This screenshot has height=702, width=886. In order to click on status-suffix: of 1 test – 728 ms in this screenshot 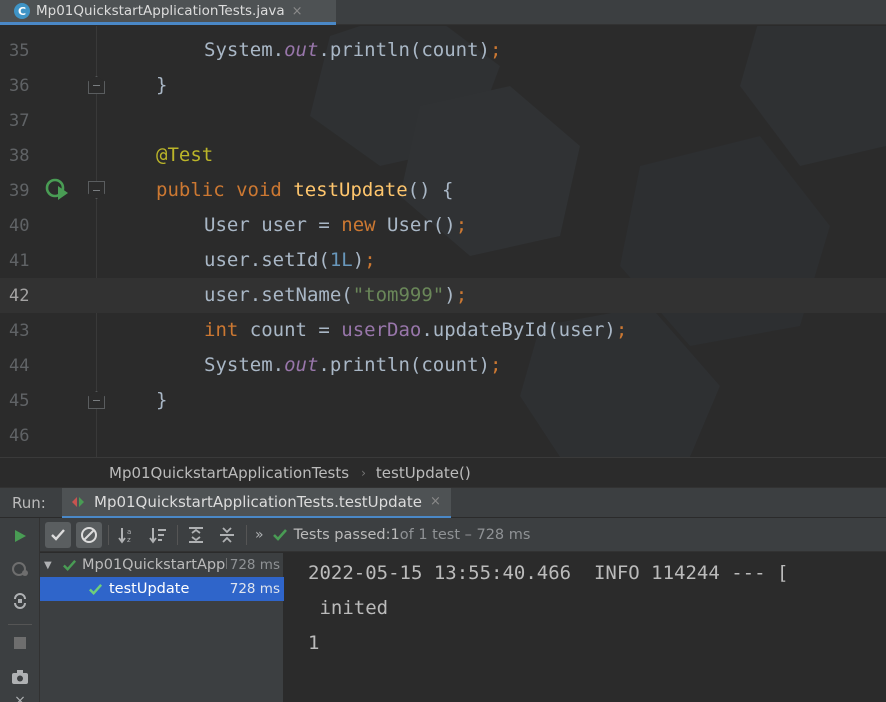, I will do `click(465, 534)`.